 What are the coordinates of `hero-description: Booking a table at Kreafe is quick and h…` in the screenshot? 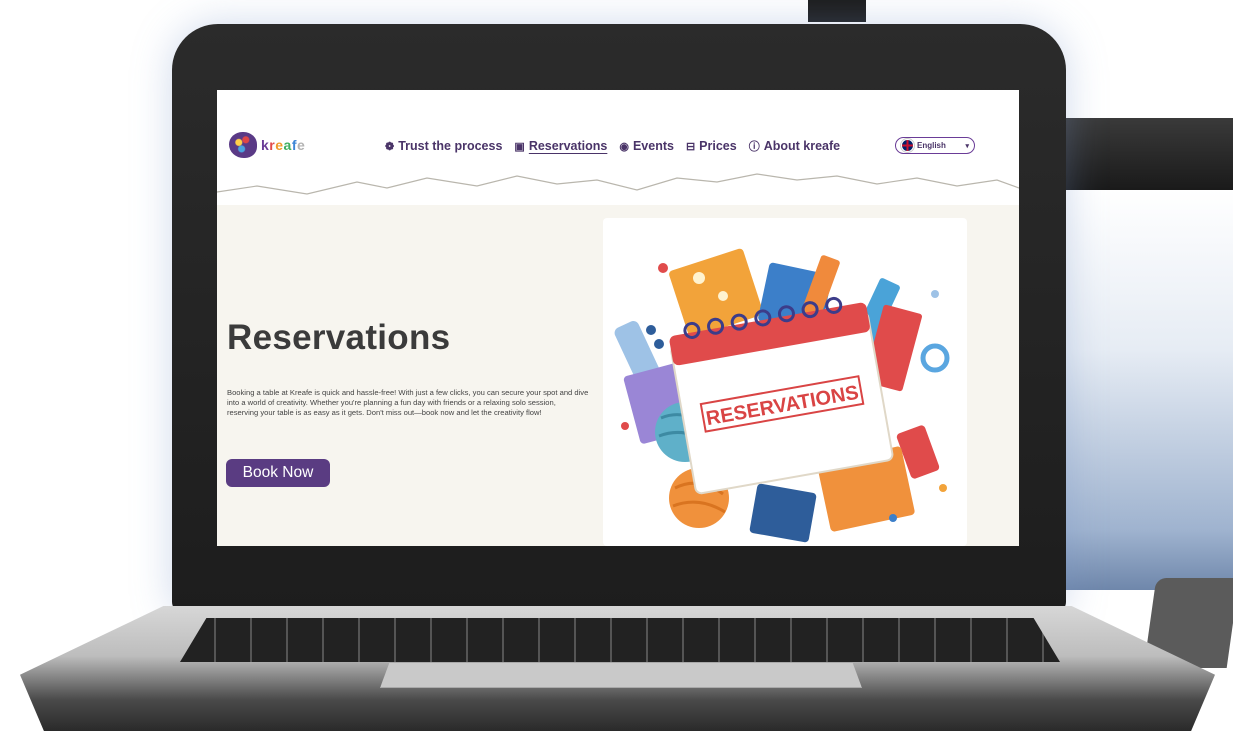 It's located at (408, 403).